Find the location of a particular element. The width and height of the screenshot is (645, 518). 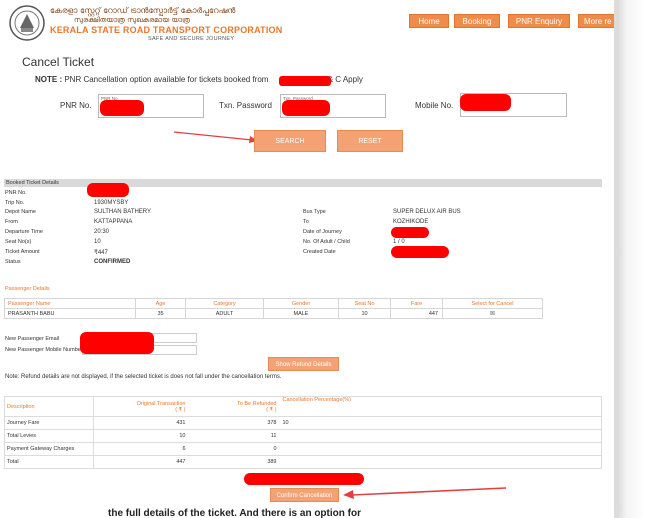

detail-label: Bus Type is located at coordinates (314, 212).